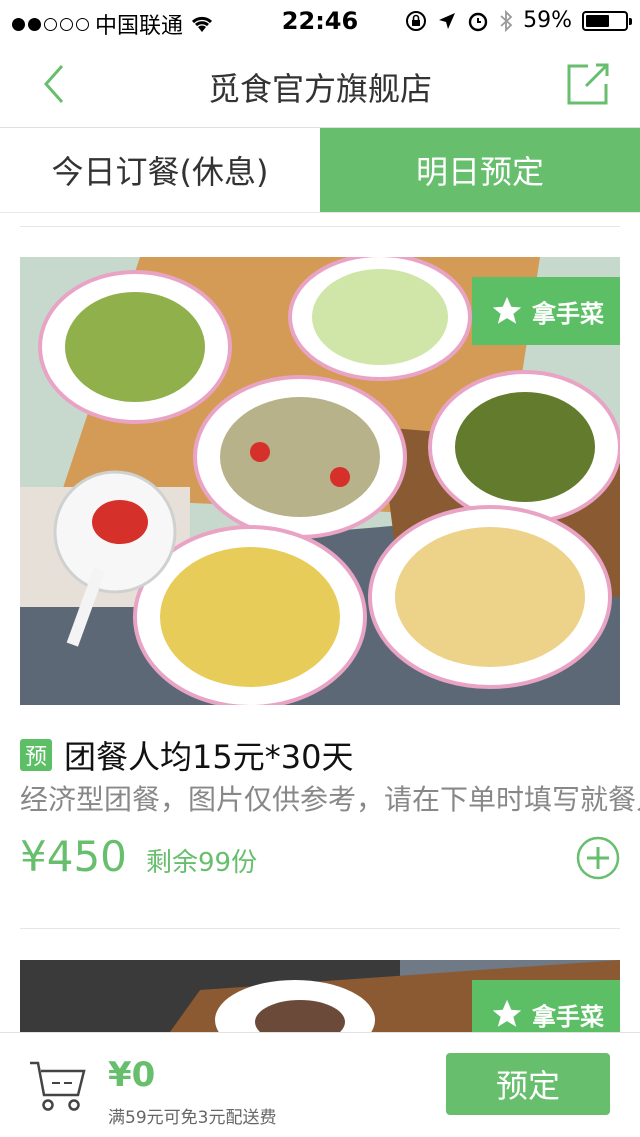  I want to click on item-price: ¥450, so click(73, 856).